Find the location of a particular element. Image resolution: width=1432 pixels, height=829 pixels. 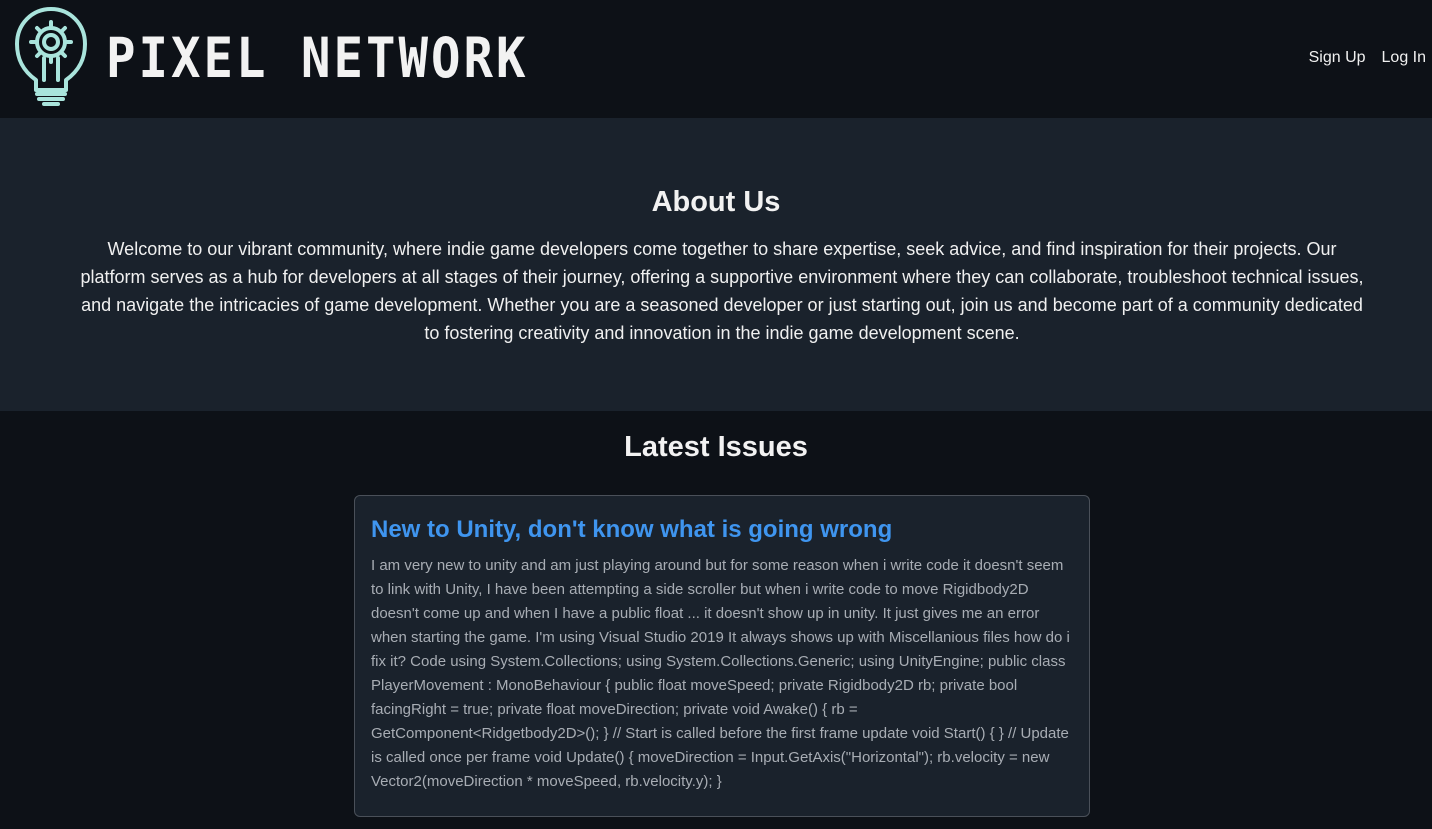

site-header: PIXEL NETWORK Sign Up Log In is located at coordinates (716, 59).